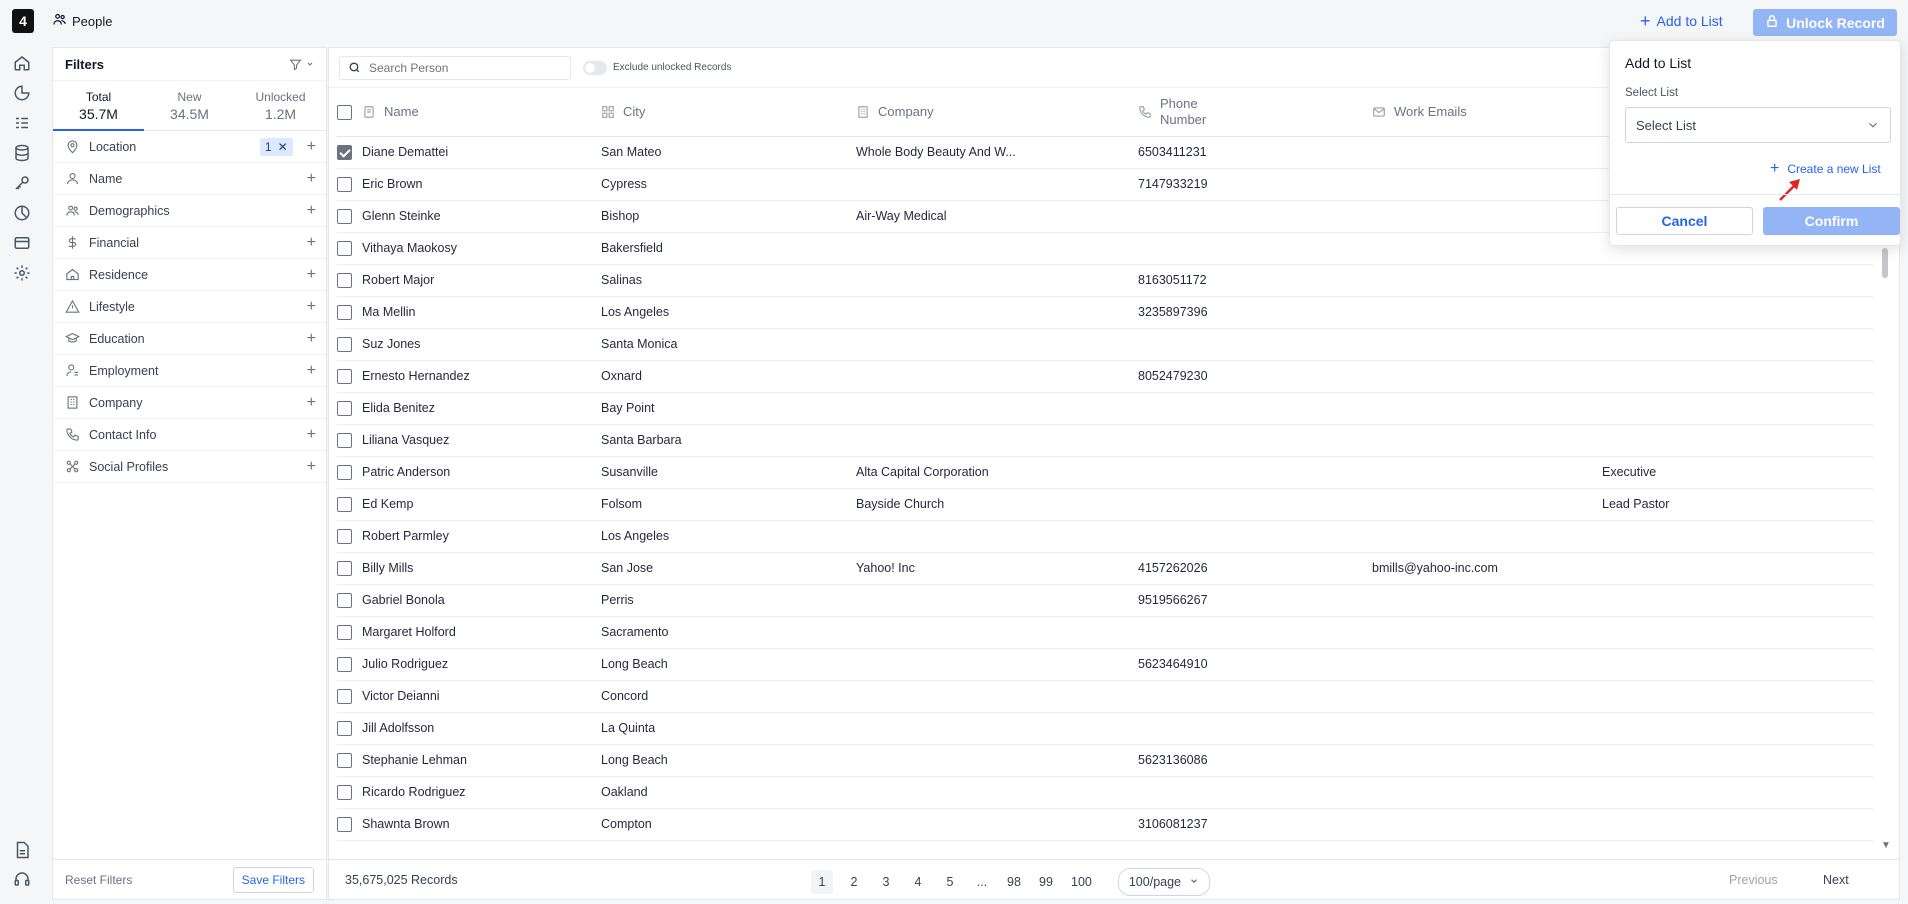  Describe the element at coordinates (23, 21) in the screenshot. I see `app-logo: 4` at that location.